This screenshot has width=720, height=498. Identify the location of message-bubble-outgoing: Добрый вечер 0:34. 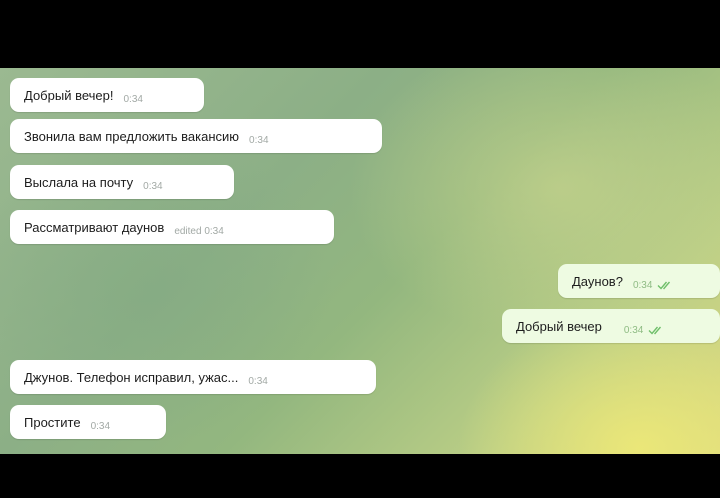
(611, 326).